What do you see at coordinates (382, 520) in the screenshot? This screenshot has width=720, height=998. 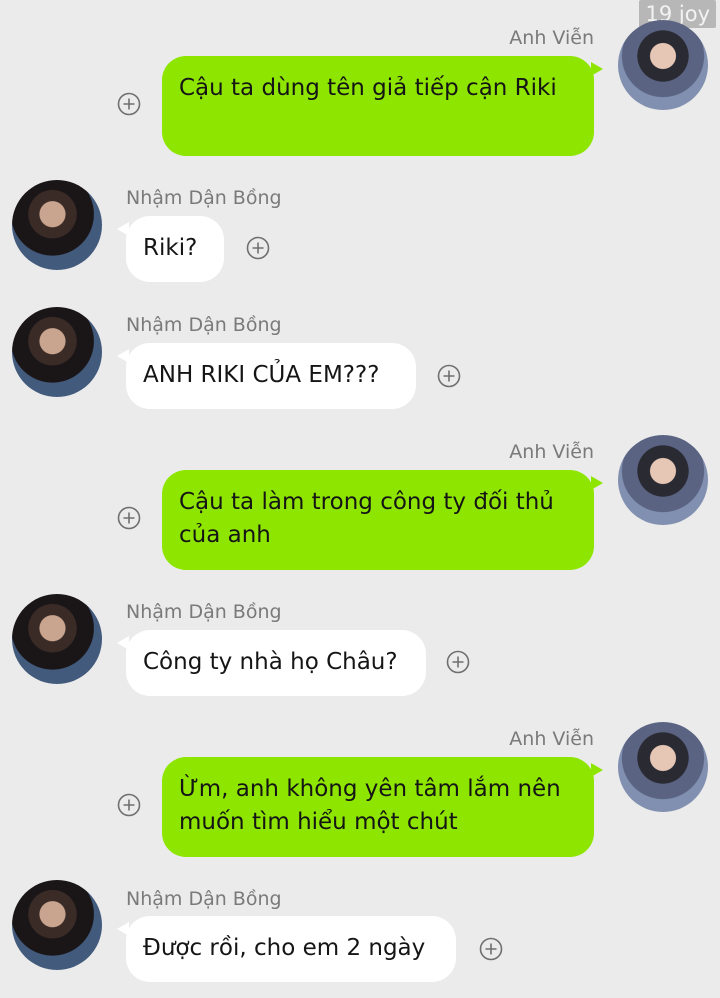 I see `message-bubble: Cậu ta làm trong công ty đối thủ của anh` at bounding box center [382, 520].